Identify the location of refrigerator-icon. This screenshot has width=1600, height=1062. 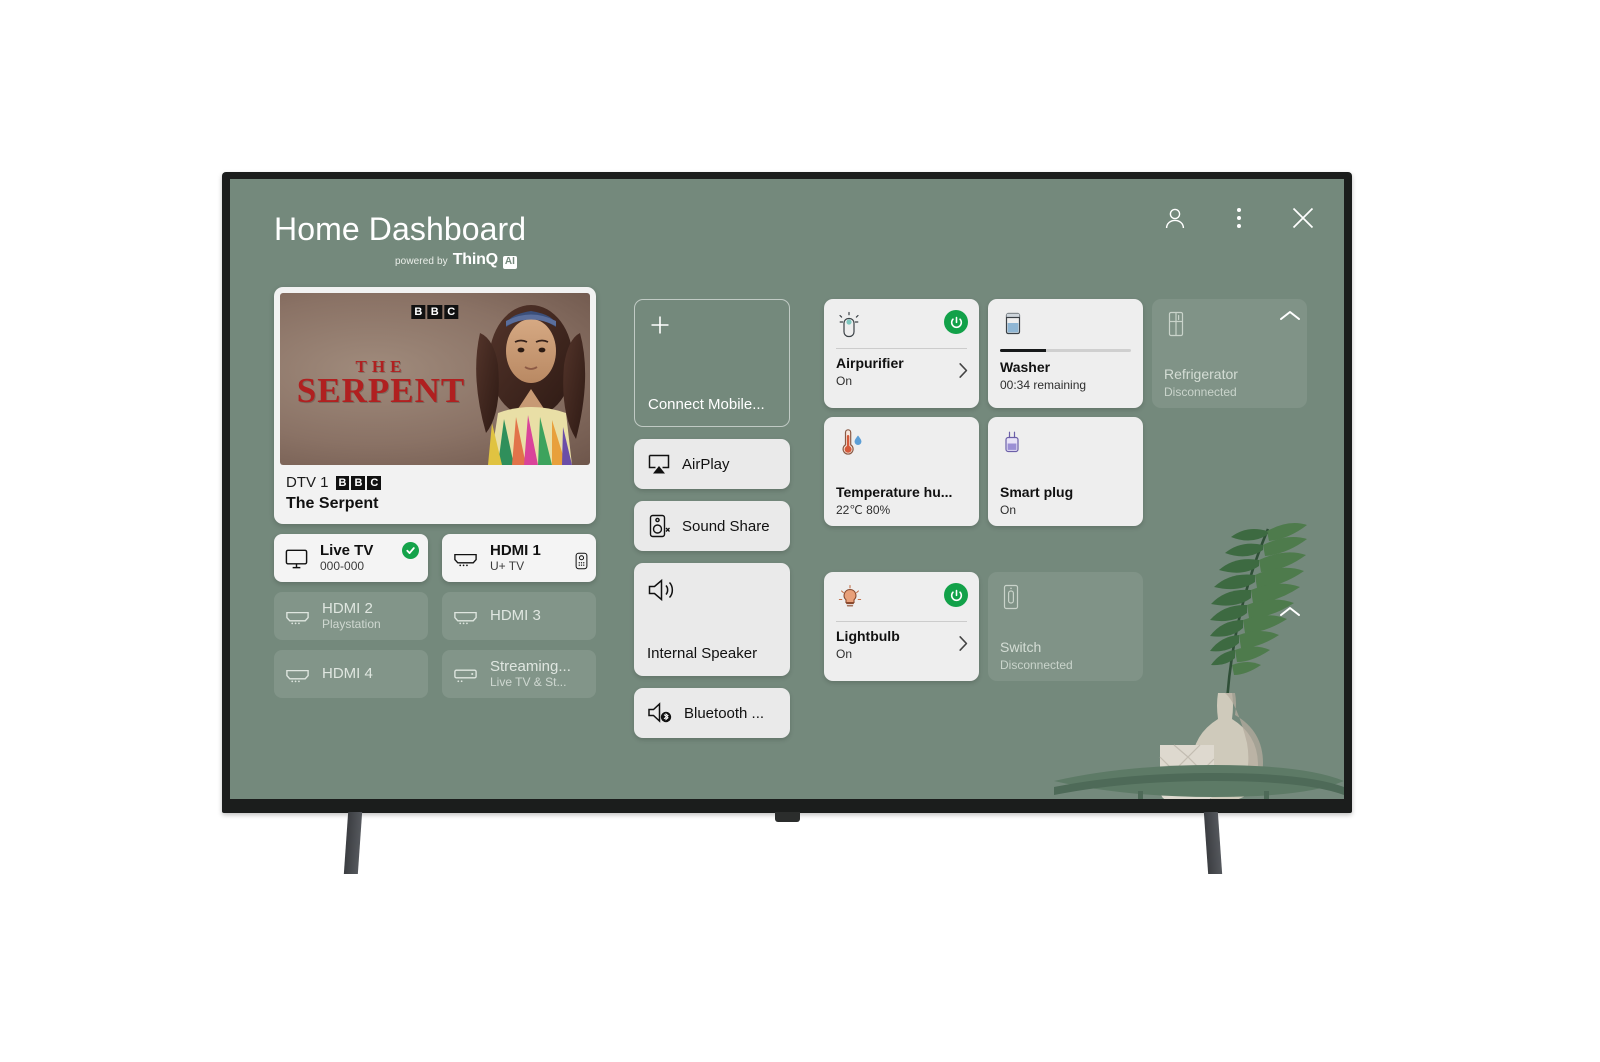
(1229, 325).